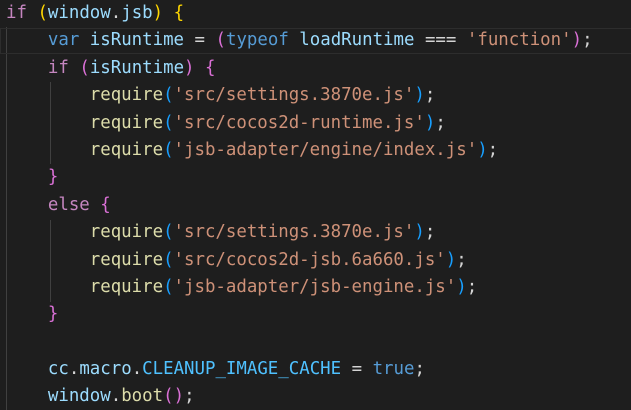 The width and height of the screenshot is (631, 410). What do you see at coordinates (357, 40) in the screenshot?
I see `code-token: loadRuntime` at bounding box center [357, 40].